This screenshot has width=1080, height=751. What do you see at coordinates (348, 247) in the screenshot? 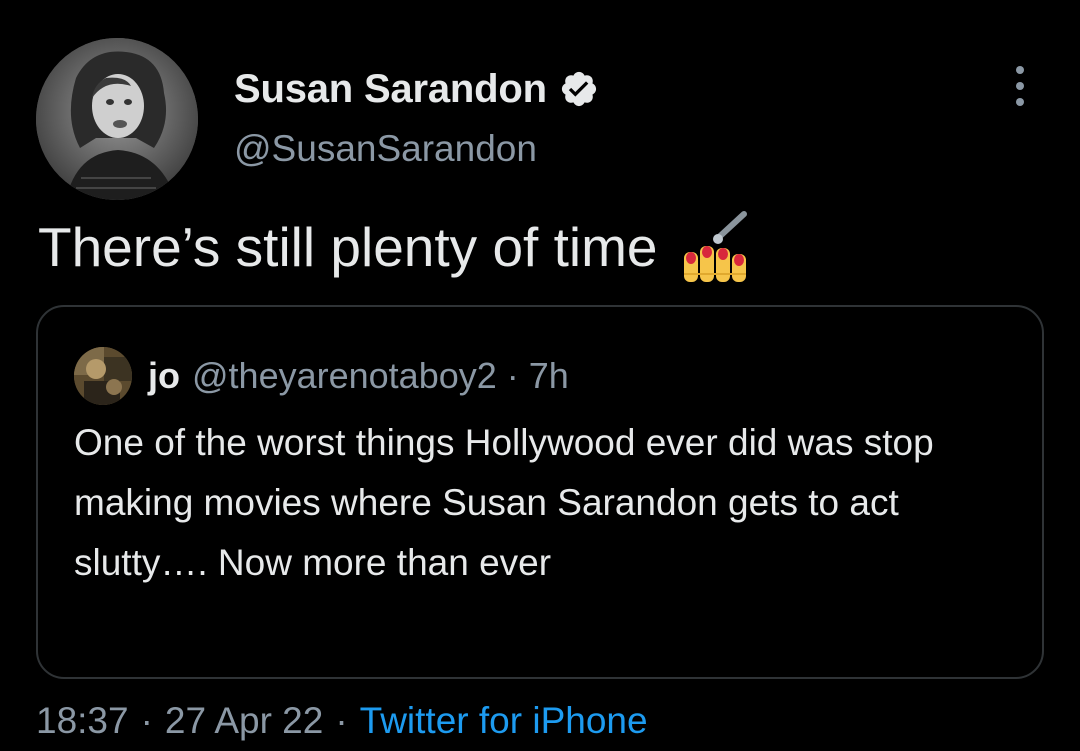
I see `tweet-text: There’s still plenty of time` at bounding box center [348, 247].